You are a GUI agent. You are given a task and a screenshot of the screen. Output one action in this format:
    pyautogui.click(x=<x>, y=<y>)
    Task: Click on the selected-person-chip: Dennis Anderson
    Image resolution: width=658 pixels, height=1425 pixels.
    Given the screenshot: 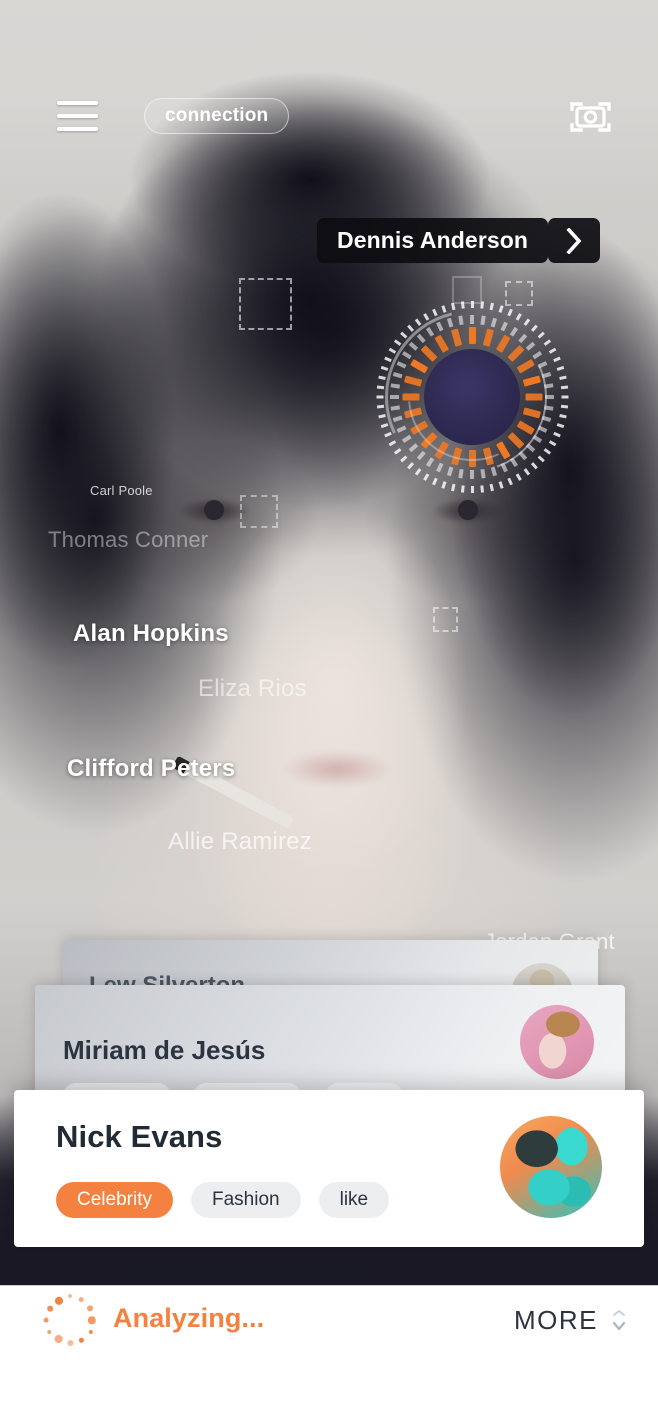 What is the action you would take?
    pyautogui.click(x=433, y=240)
    